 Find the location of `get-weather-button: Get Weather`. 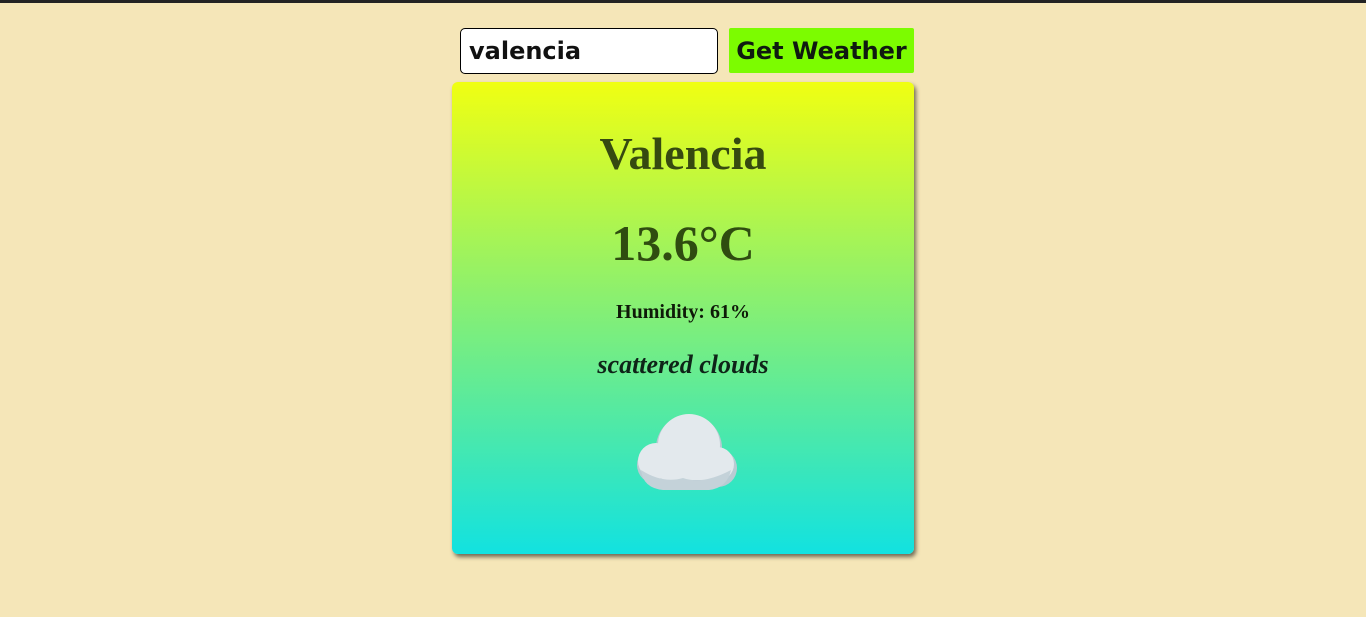

get-weather-button: Get Weather is located at coordinates (821, 50).